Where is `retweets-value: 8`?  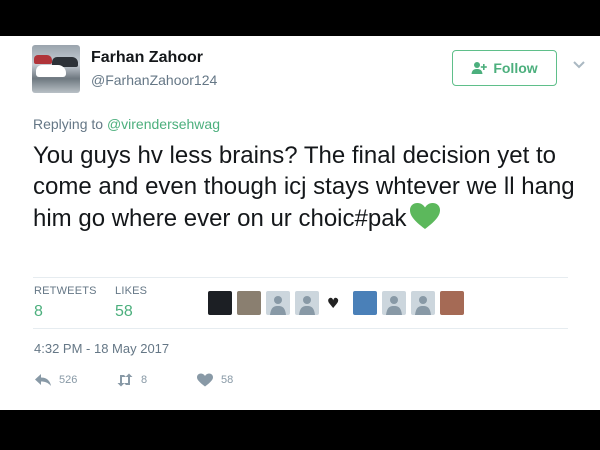 retweets-value: 8 is located at coordinates (38, 311).